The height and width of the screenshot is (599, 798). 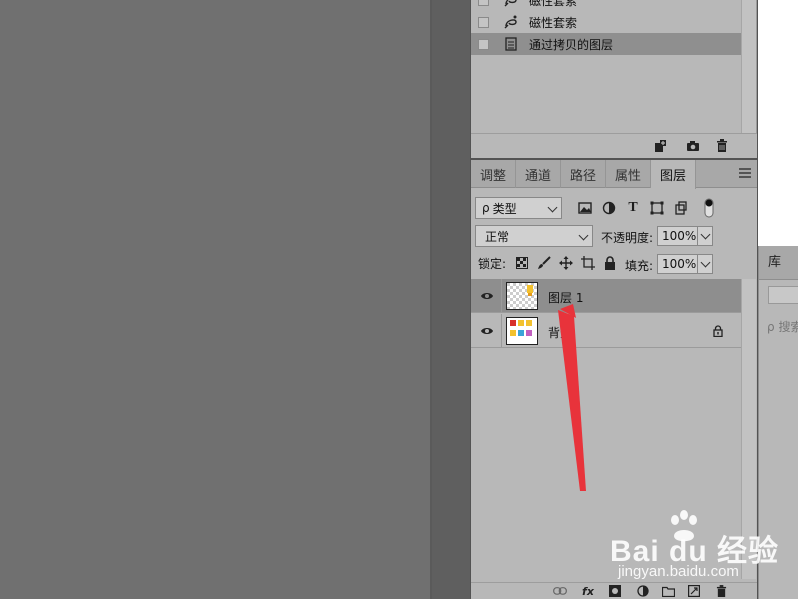 I want to click on camera-icon, so click(x=693, y=146).